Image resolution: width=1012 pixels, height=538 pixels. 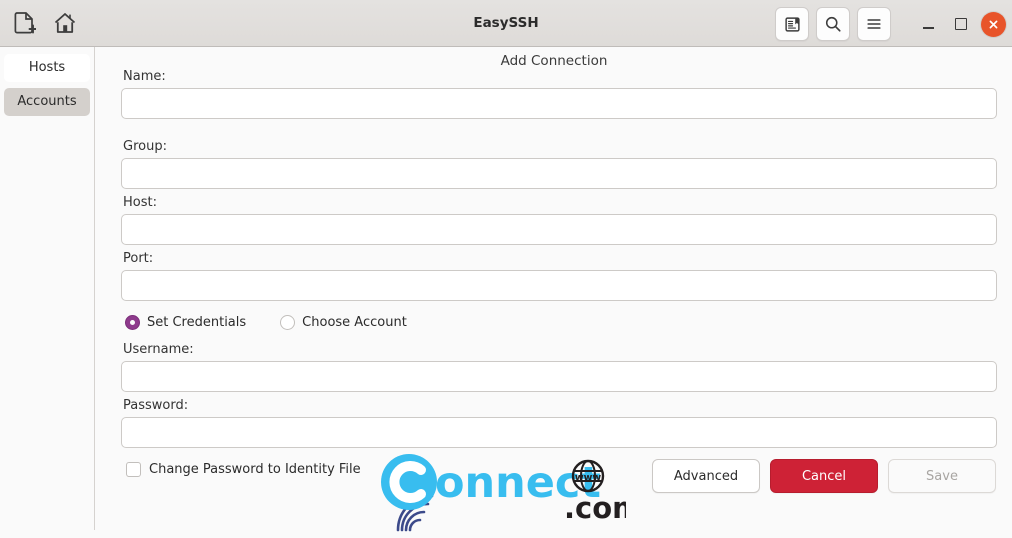 What do you see at coordinates (942, 476) in the screenshot?
I see `save-button: Save` at bounding box center [942, 476].